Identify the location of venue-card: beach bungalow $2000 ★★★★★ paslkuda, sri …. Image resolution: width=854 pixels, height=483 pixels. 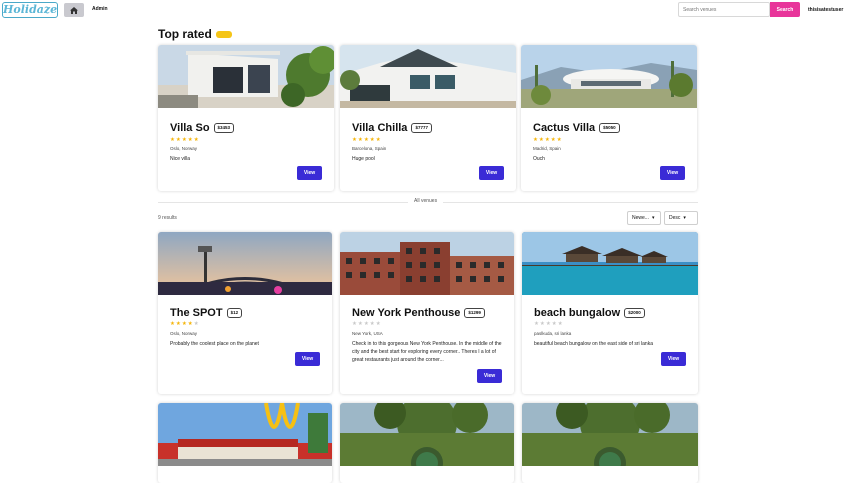
(610, 313).